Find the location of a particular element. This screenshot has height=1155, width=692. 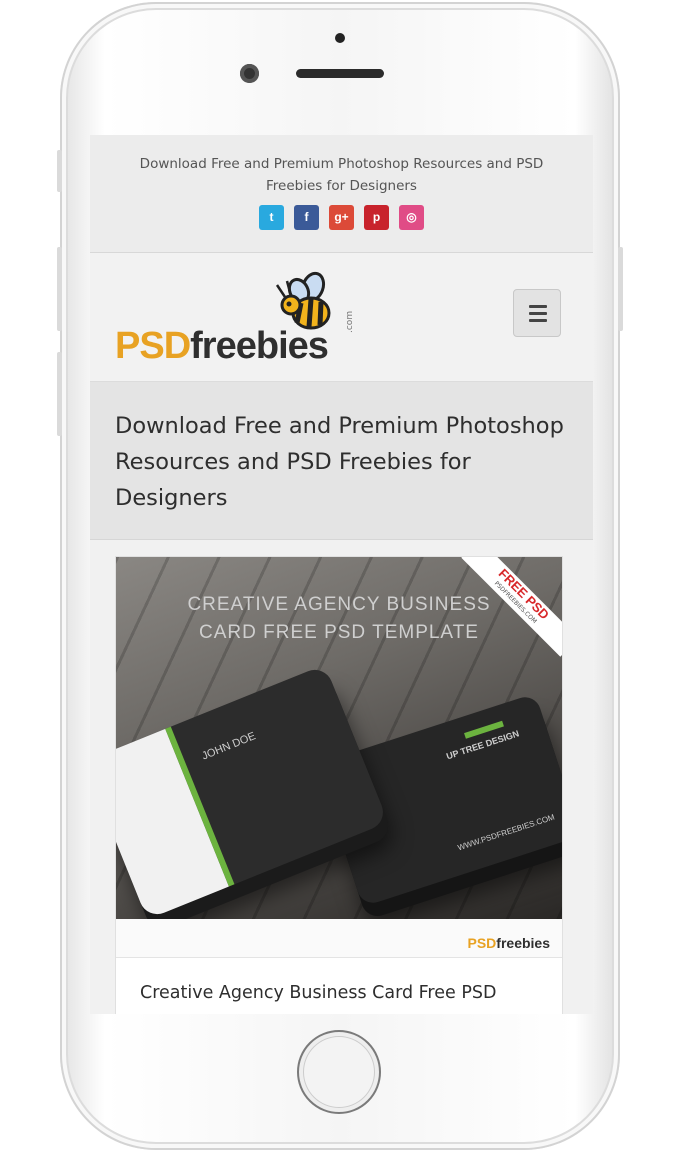

google-plus-icon: g+ is located at coordinates (341, 217).